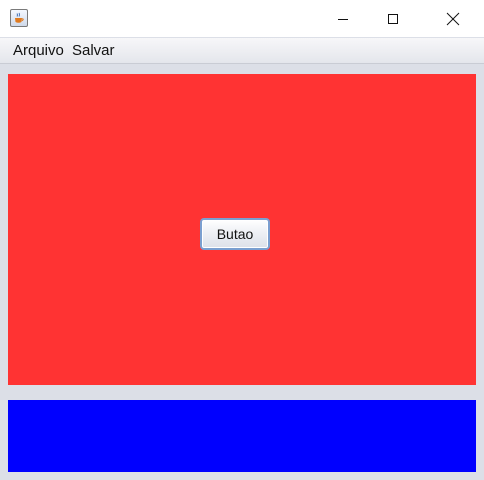  Describe the element at coordinates (93, 51) in the screenshot. I see `menu-salvar: Salvar` at that location.